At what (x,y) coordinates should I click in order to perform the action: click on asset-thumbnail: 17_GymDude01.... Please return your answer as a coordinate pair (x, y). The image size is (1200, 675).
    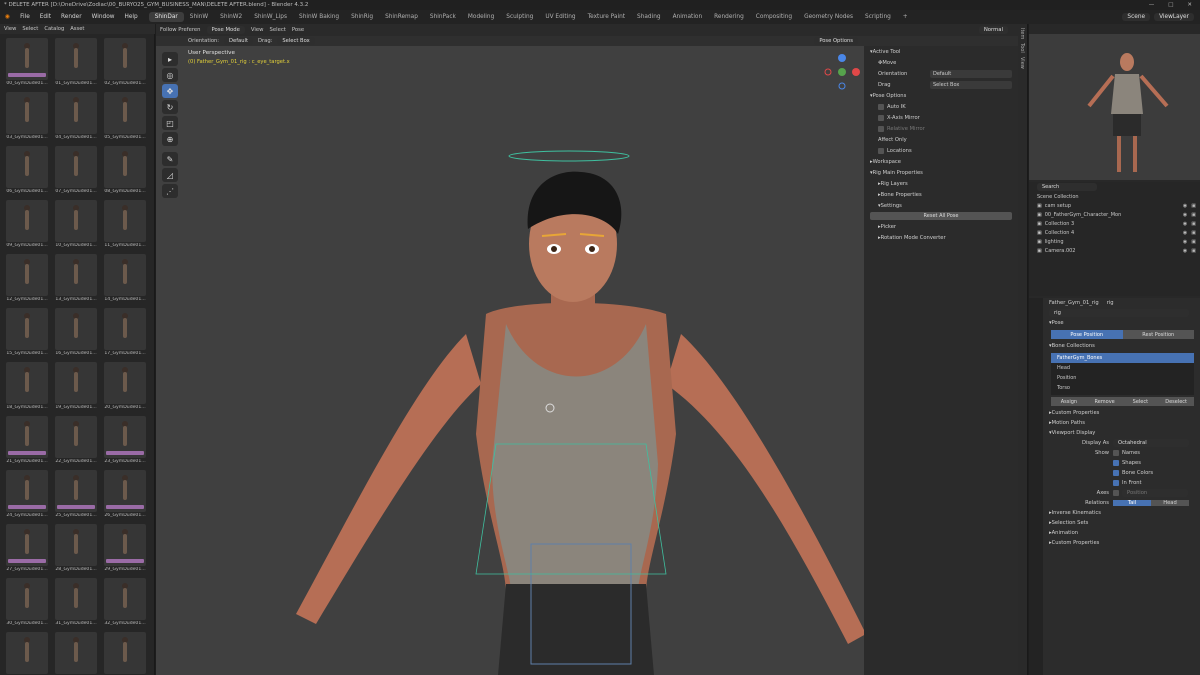
    Looking at the image, I should click on (125, 334).